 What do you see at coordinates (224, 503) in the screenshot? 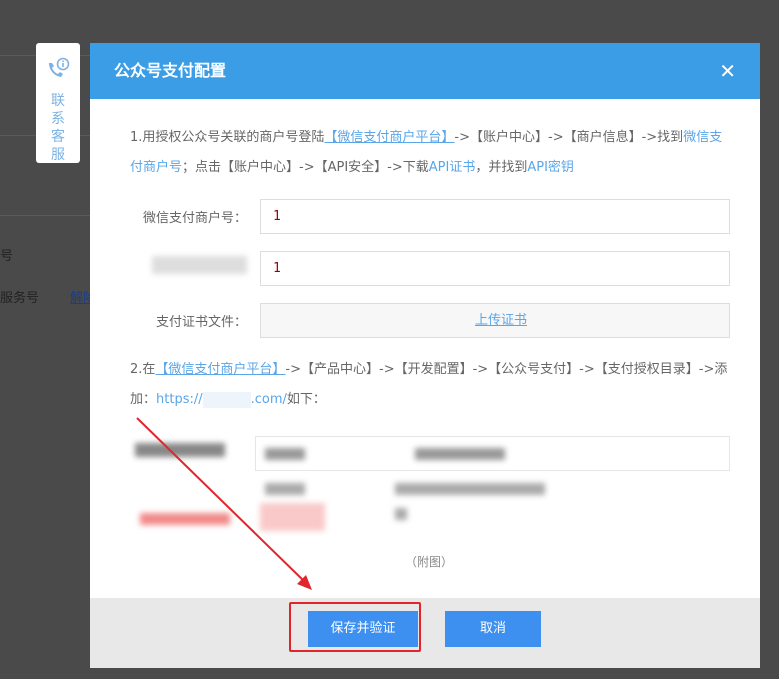
I see `annotation-arrow` at bounding box center [224, 503].